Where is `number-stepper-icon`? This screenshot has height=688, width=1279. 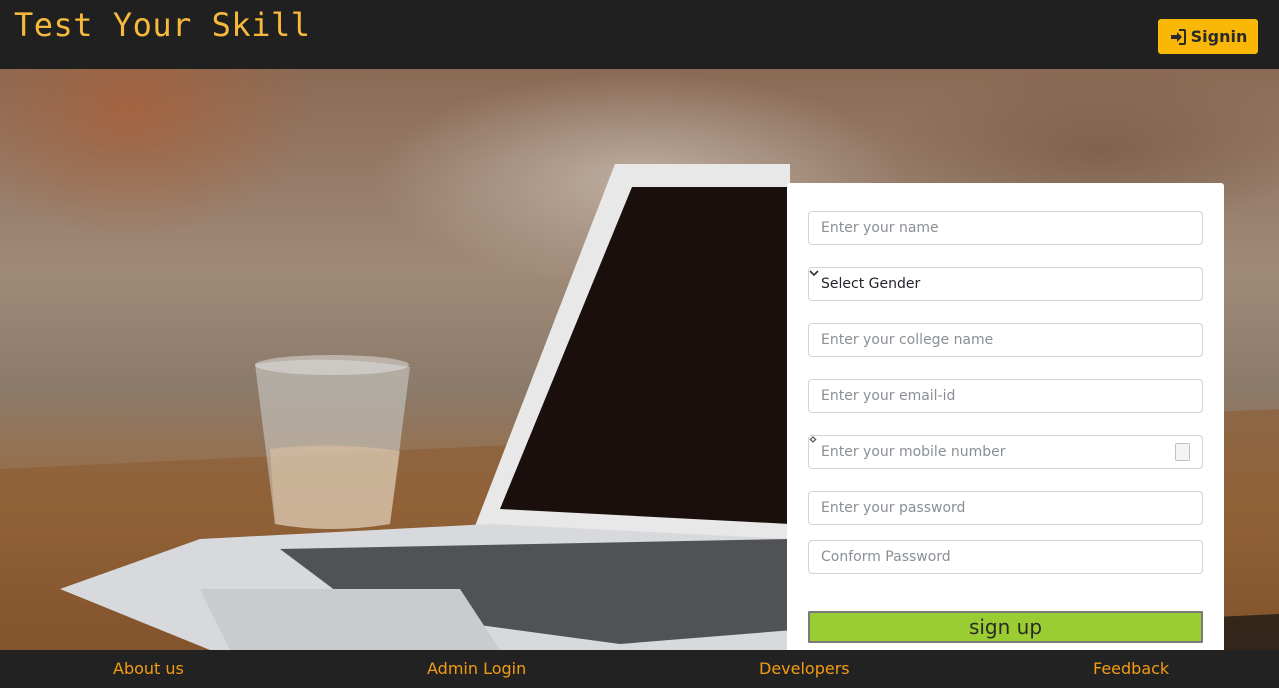
number-stepper-icon is located at coordinates (999, 448).